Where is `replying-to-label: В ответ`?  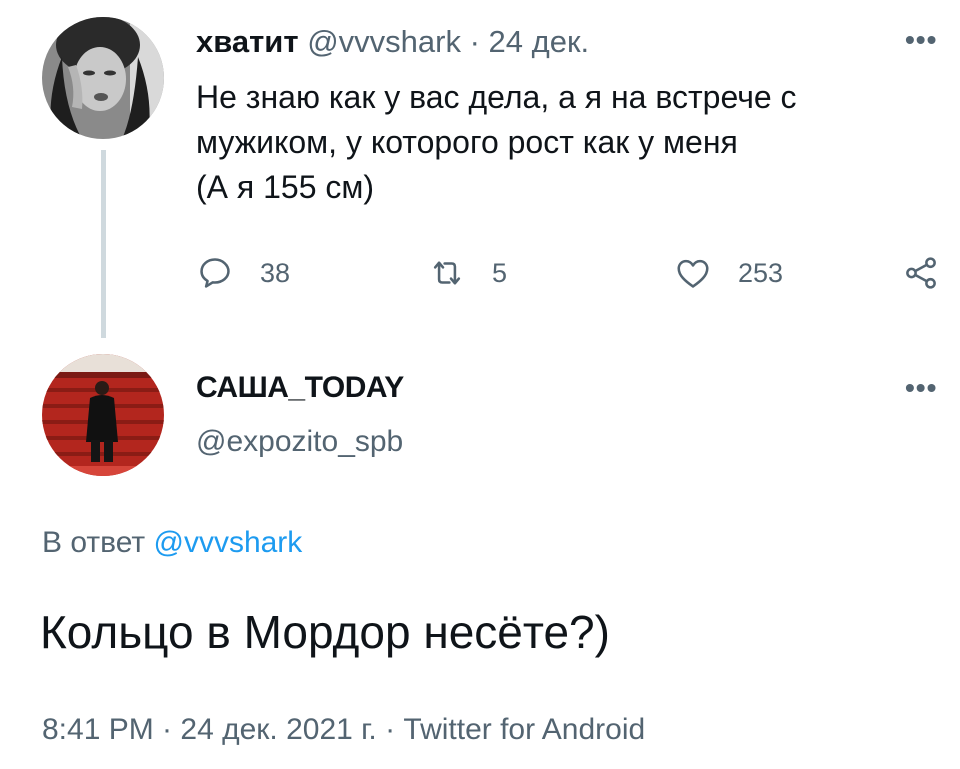
replying-to-label: В ответ is located at coordinates (94, 542).